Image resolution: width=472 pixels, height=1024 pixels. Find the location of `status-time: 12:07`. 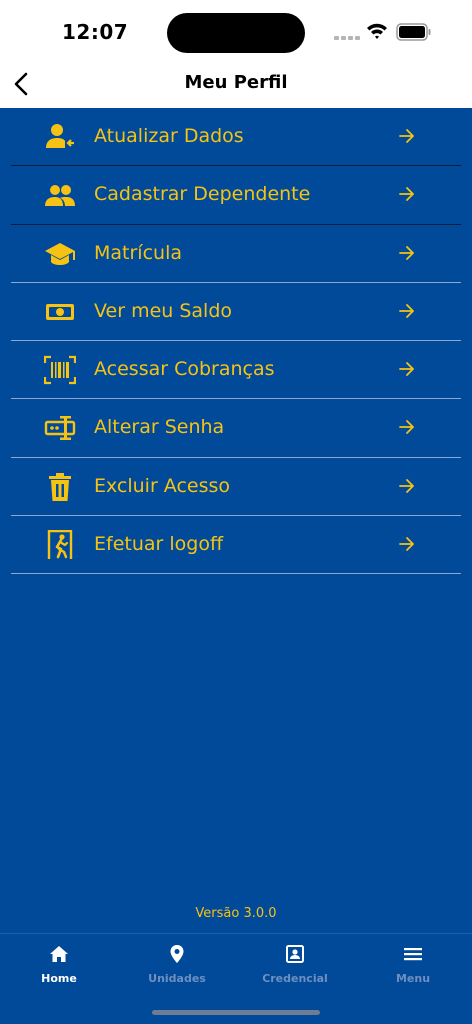

status-time: 12:07 is located at coordinates (95, 32).